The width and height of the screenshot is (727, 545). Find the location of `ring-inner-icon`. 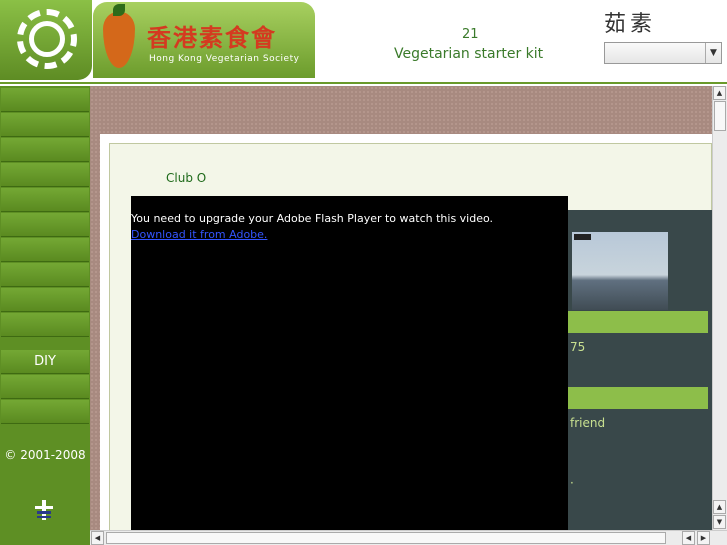

ring-inner-icon is located at coordinates (47, 39).